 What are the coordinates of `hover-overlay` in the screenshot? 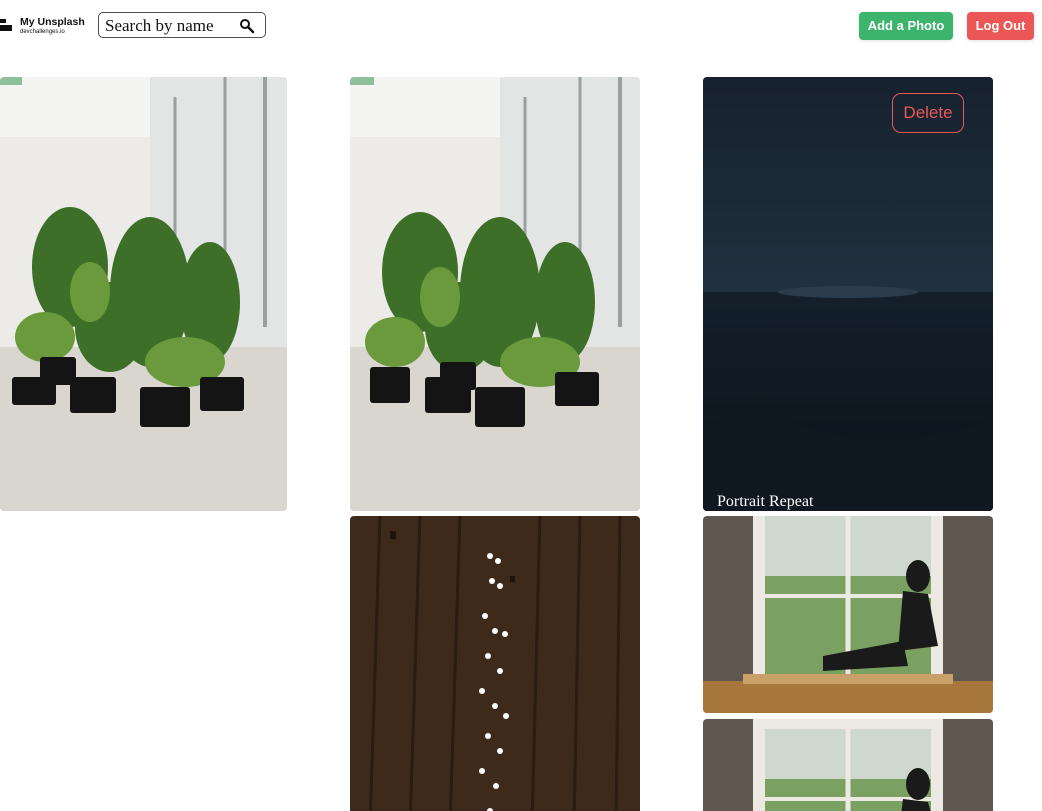 It's located at (848, 294).